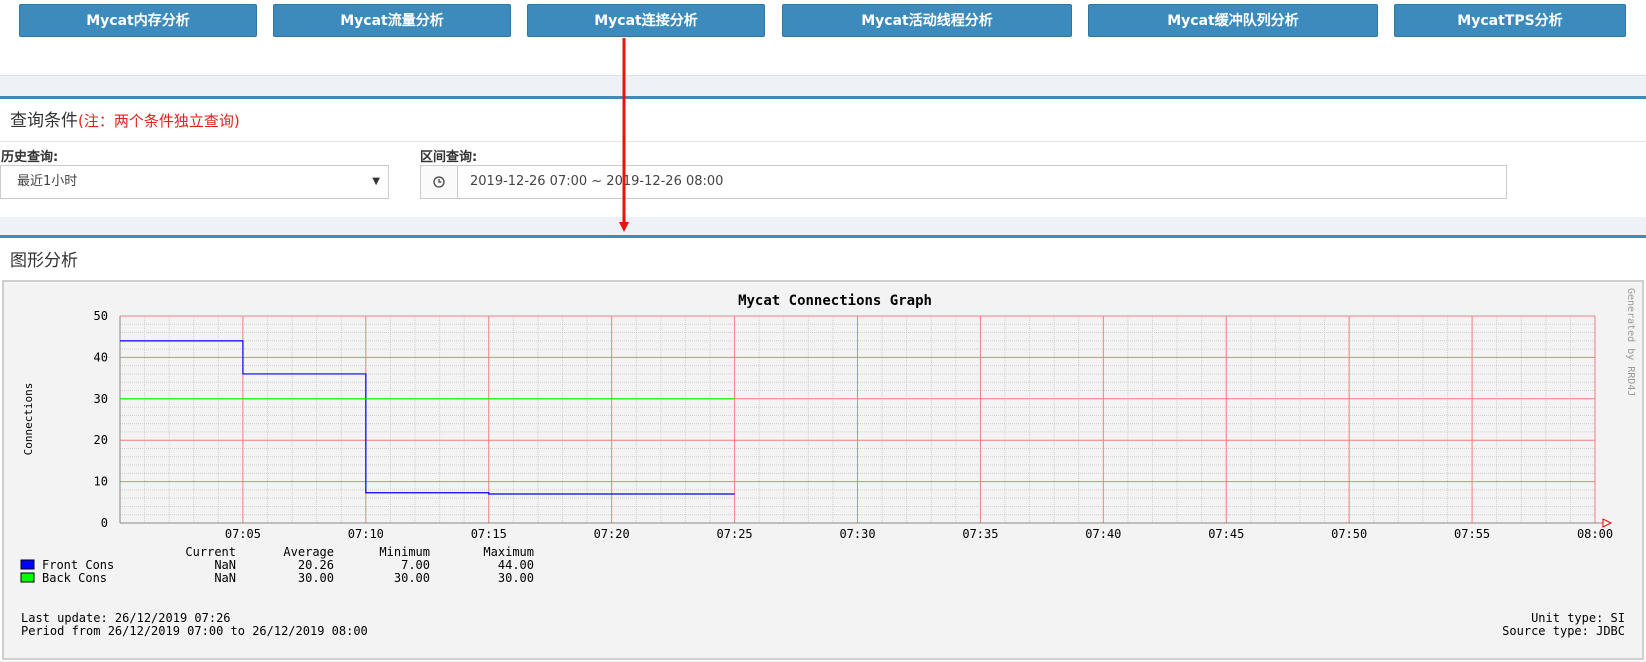  I want to click on tab-memory-analysis: Mycat内存分析, so click(138, 20).